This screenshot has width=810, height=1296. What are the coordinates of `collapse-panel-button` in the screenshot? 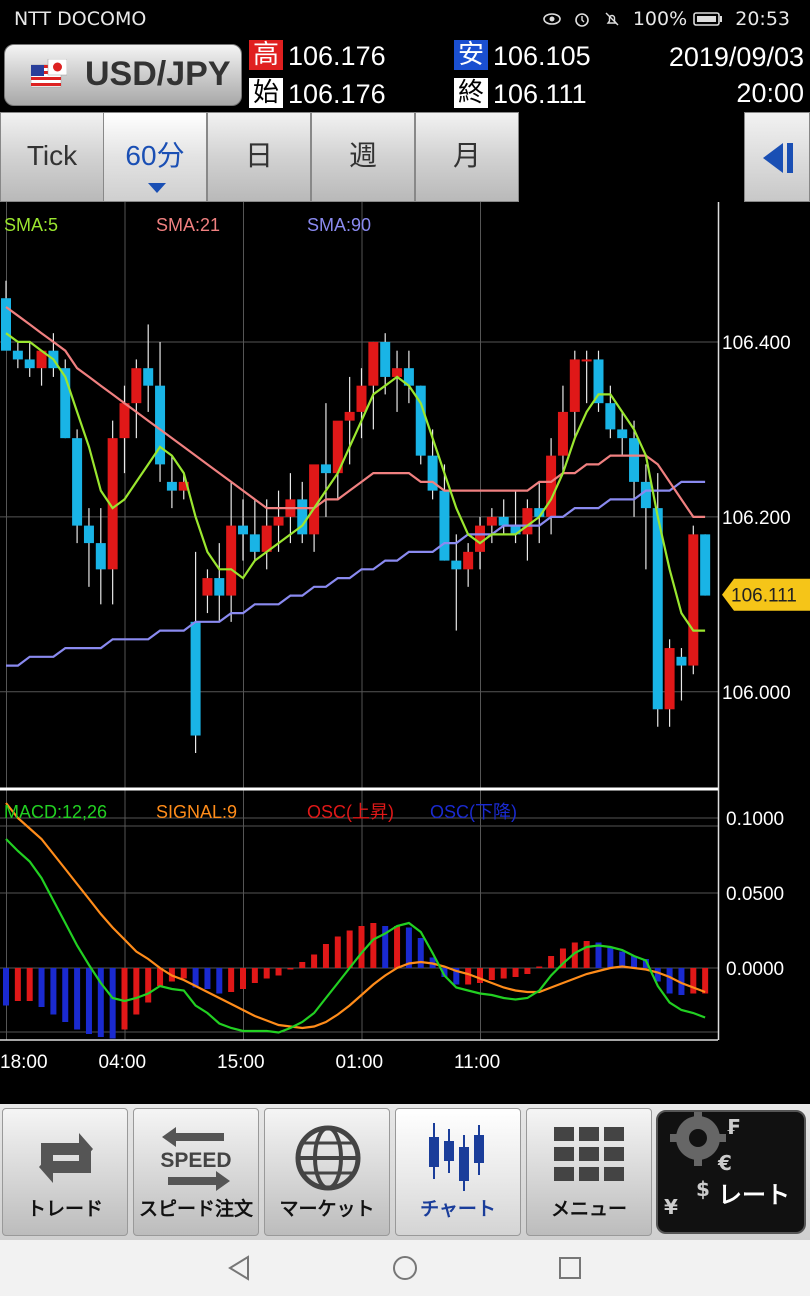 It's located at (777, 157).